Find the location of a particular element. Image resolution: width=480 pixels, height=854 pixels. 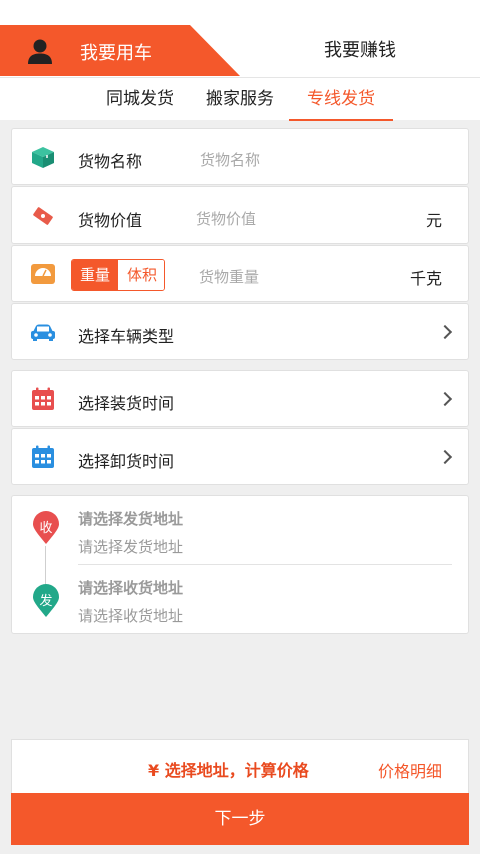

cargo-name-input: 货物名称 is located at coordinates (230, 159).